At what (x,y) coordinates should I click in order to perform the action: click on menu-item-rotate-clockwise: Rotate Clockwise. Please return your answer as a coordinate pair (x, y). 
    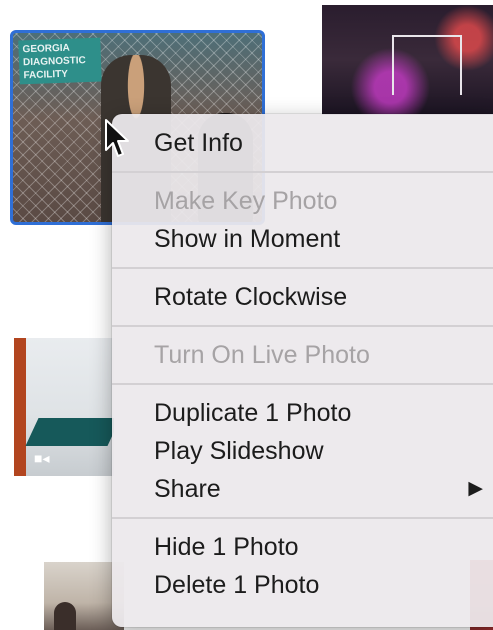
    Looking at the image, I should click on (302, 297).